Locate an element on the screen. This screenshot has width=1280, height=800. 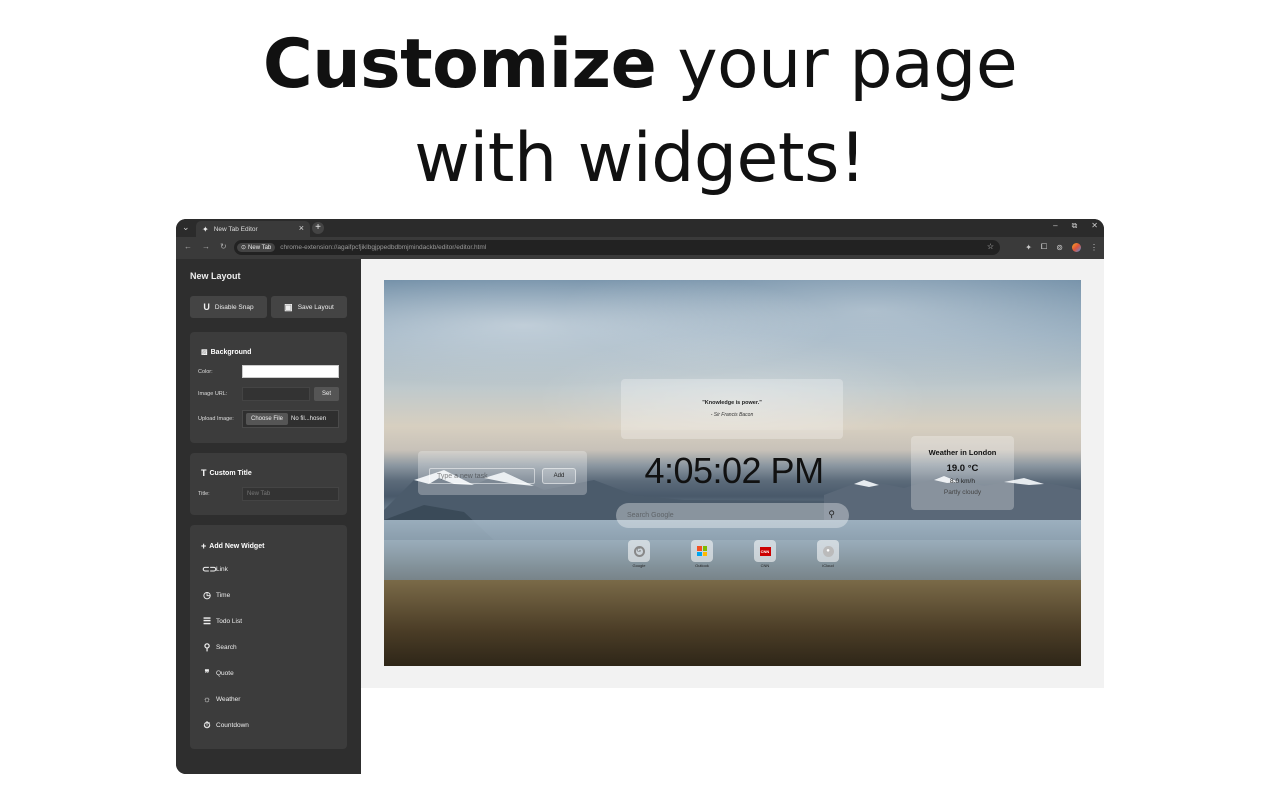
shortcut-label: CNN is located at coordinates (765, 565).